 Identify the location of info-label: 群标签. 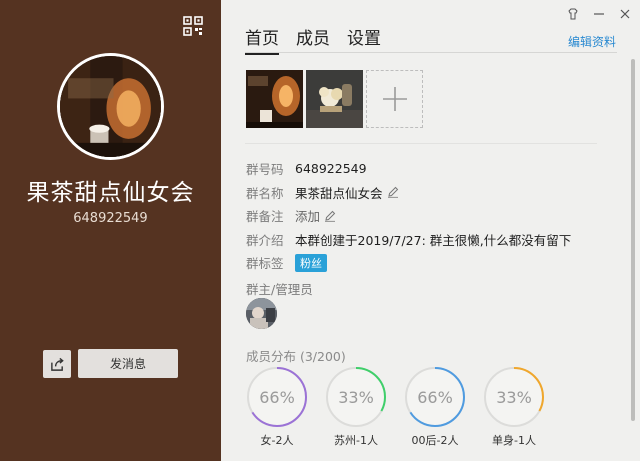
(265, 264).